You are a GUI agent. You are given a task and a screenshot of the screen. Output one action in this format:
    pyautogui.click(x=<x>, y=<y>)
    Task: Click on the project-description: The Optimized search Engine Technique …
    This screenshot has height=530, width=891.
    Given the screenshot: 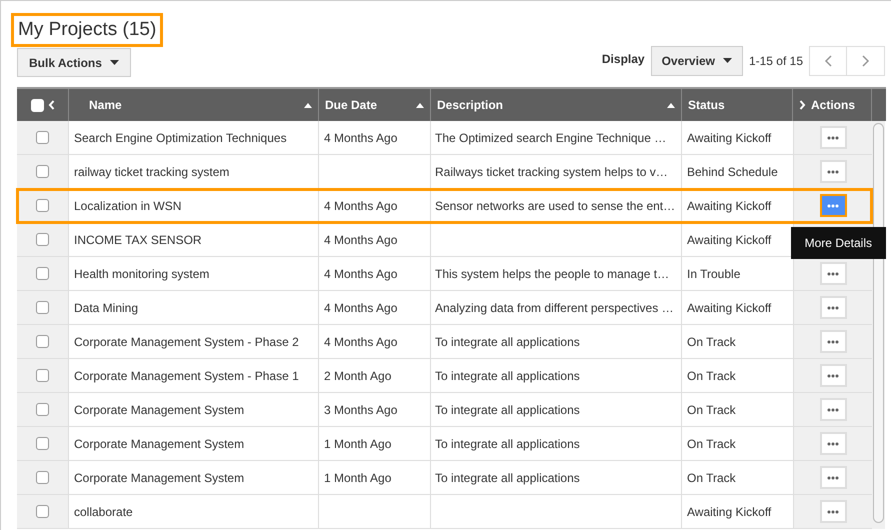 What is the action you would take?
    pyautogui.click(x=550, y=138)
    